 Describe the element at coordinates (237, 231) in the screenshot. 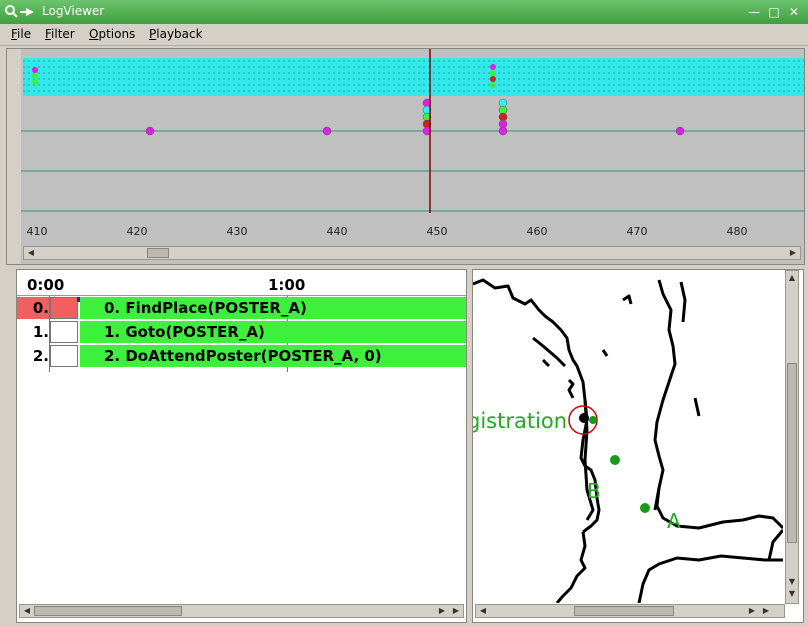

I see `timeline-tick-label: 430` at that location.